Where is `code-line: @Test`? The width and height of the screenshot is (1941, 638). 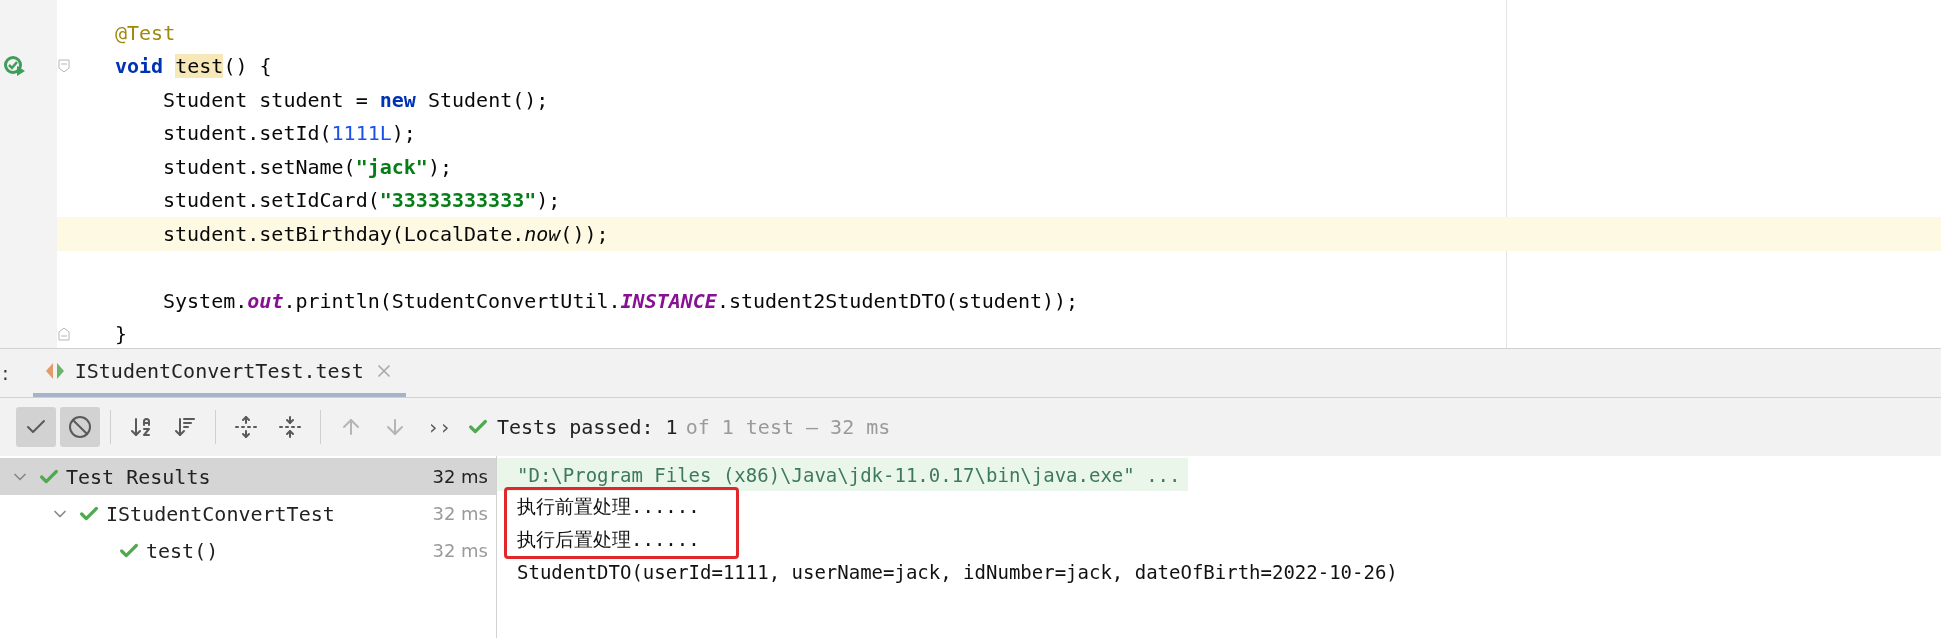
code-line: @Test is located at coordinates (145, 32).